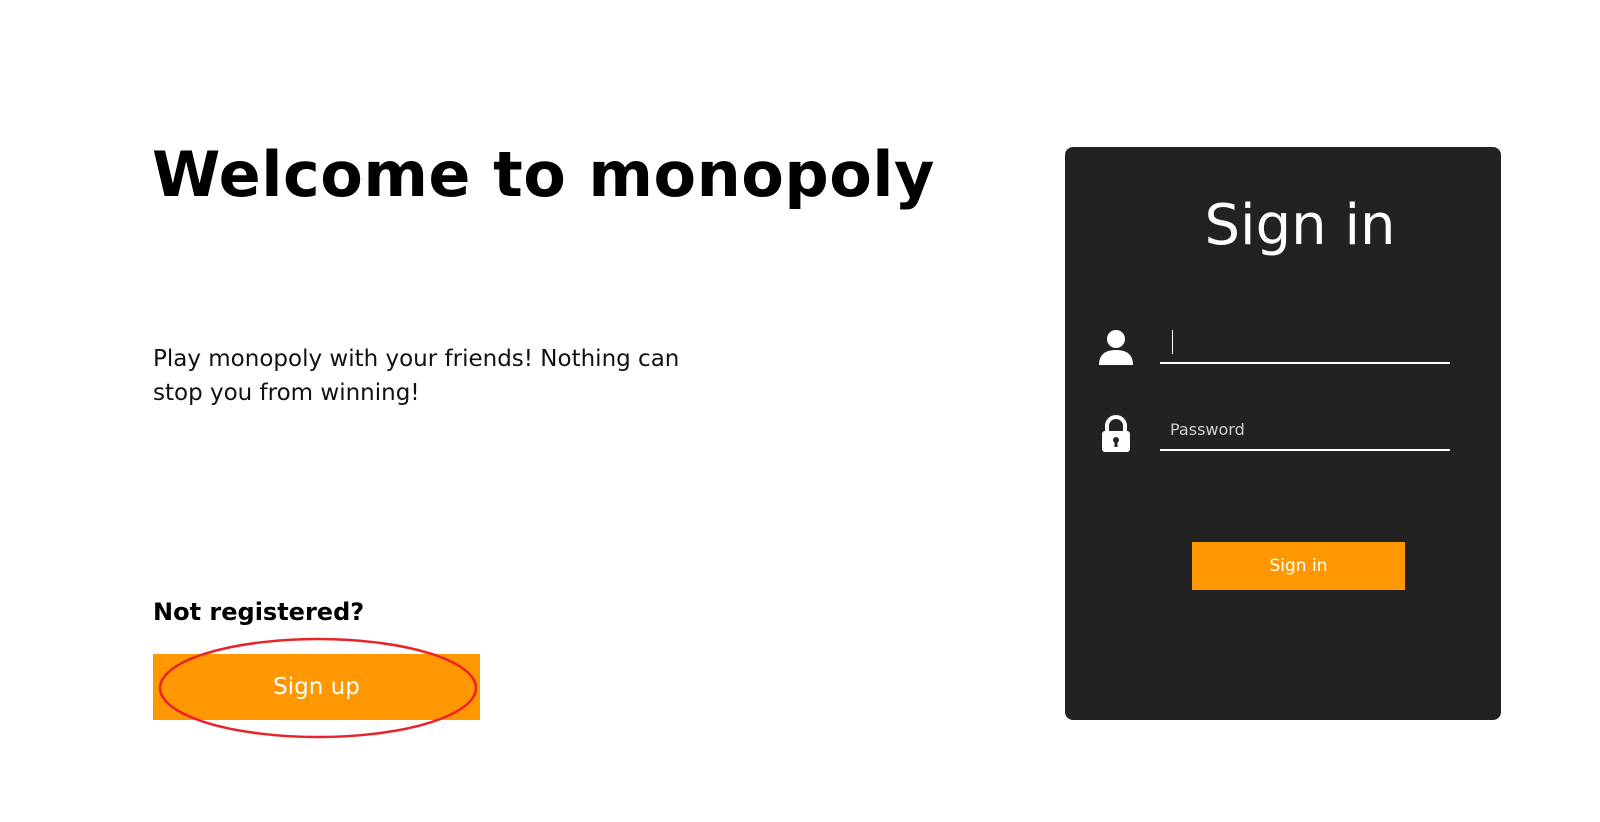 The height and width of the screenshot is (822, 1600). I want to click on page-title: Welcome to monopoly, so click(543, 174).